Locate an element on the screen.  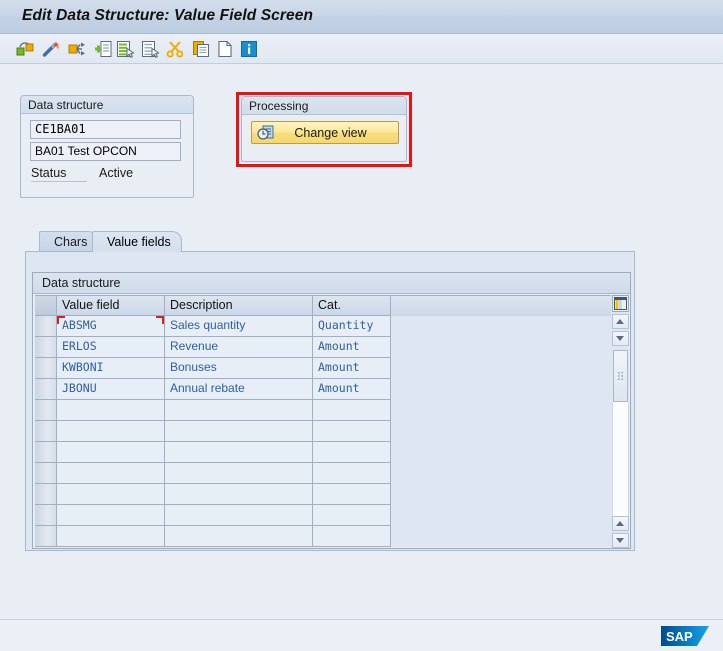
scroll-page-up-button is located at coordinates (620, 523).